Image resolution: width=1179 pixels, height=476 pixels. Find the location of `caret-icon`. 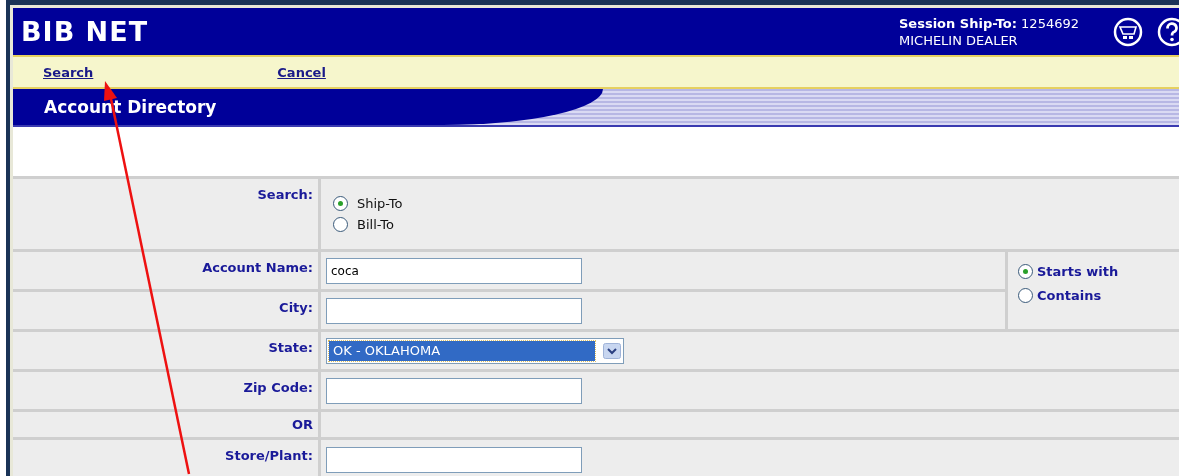

caret-icon is located at coordinates (612, 350).